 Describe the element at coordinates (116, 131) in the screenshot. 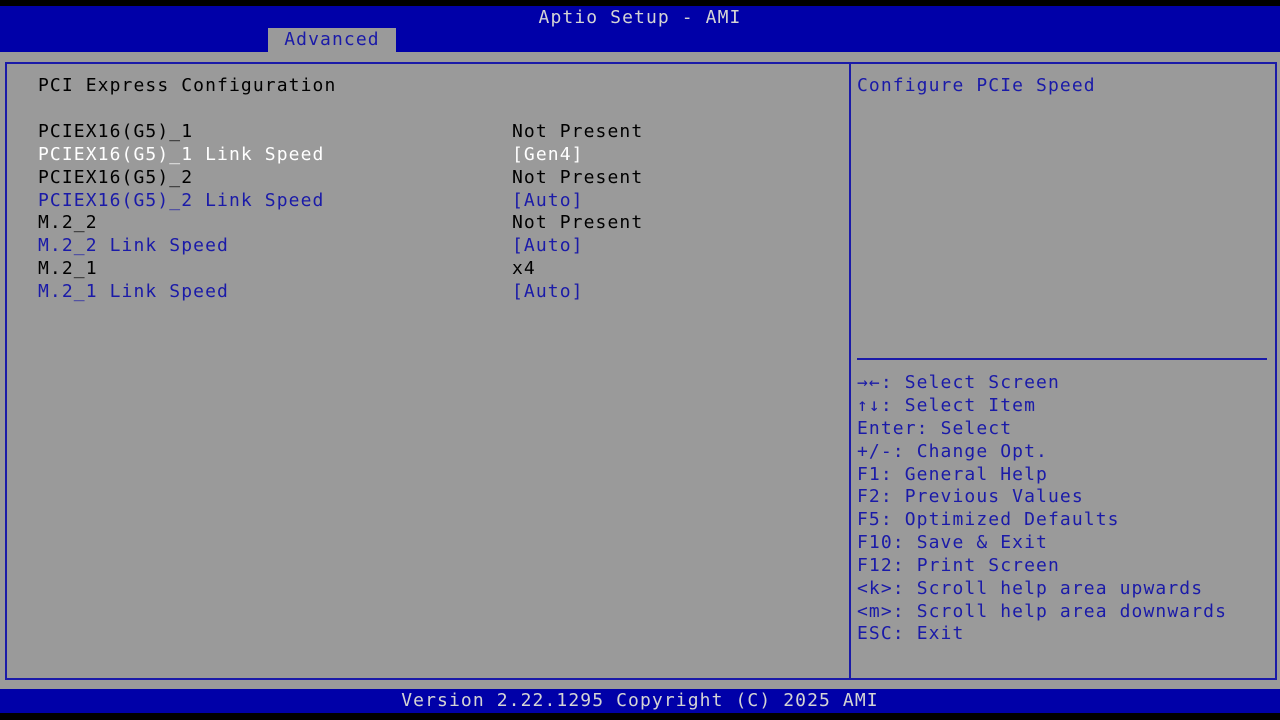

I see `pcie-slot1-label: PCIEX16(G5)_1` at that location.